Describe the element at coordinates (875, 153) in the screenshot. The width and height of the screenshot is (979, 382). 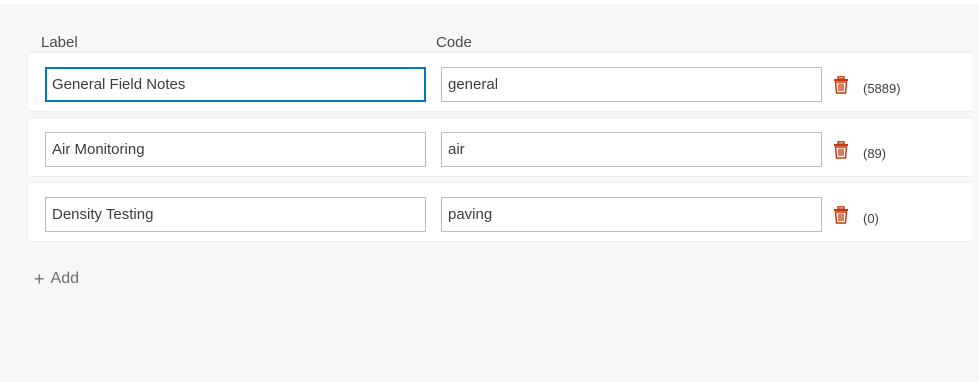
I see `record-count: (89)` at that location.